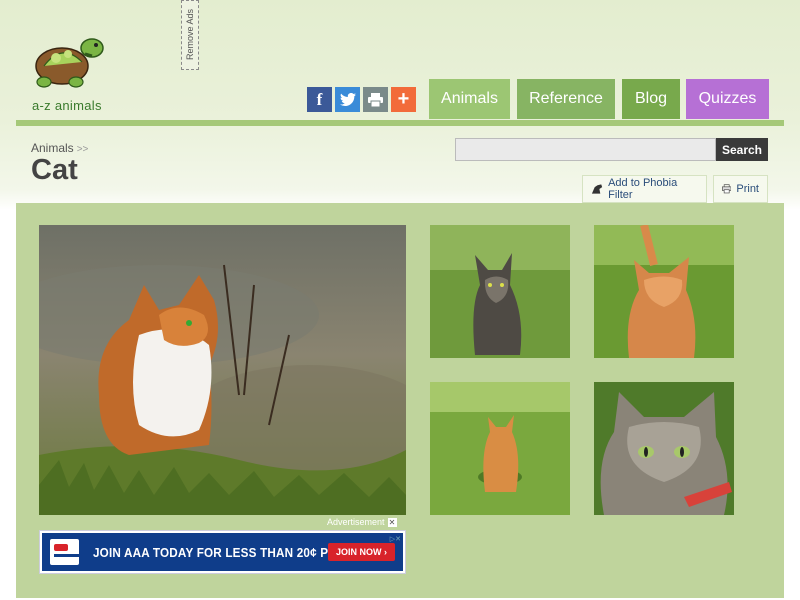  Describe the element at coordinates (597, 189) in the screenshot. I see `phobia-filter-icon` at that location.